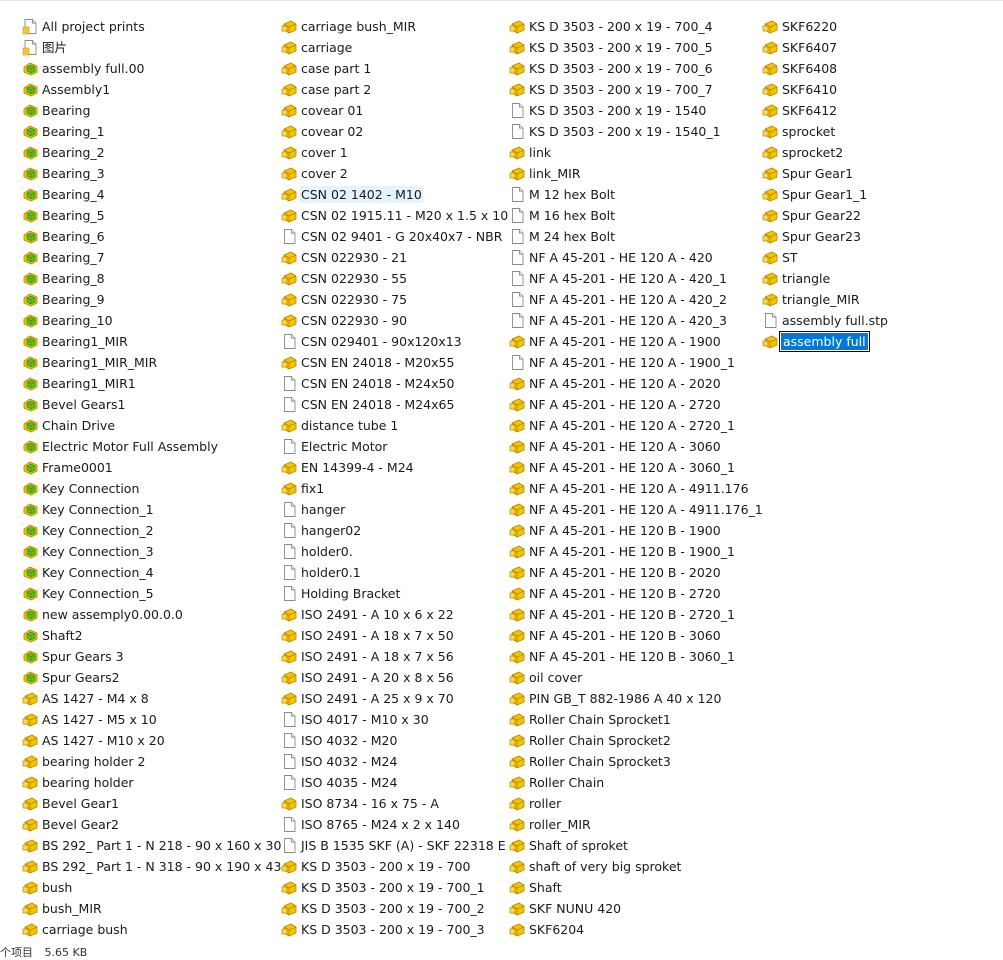 This screenshot has height=960, width=1003. I want to click on file-item: KS D 3503 - 200 x 19 - 1540, so click(635, 110).